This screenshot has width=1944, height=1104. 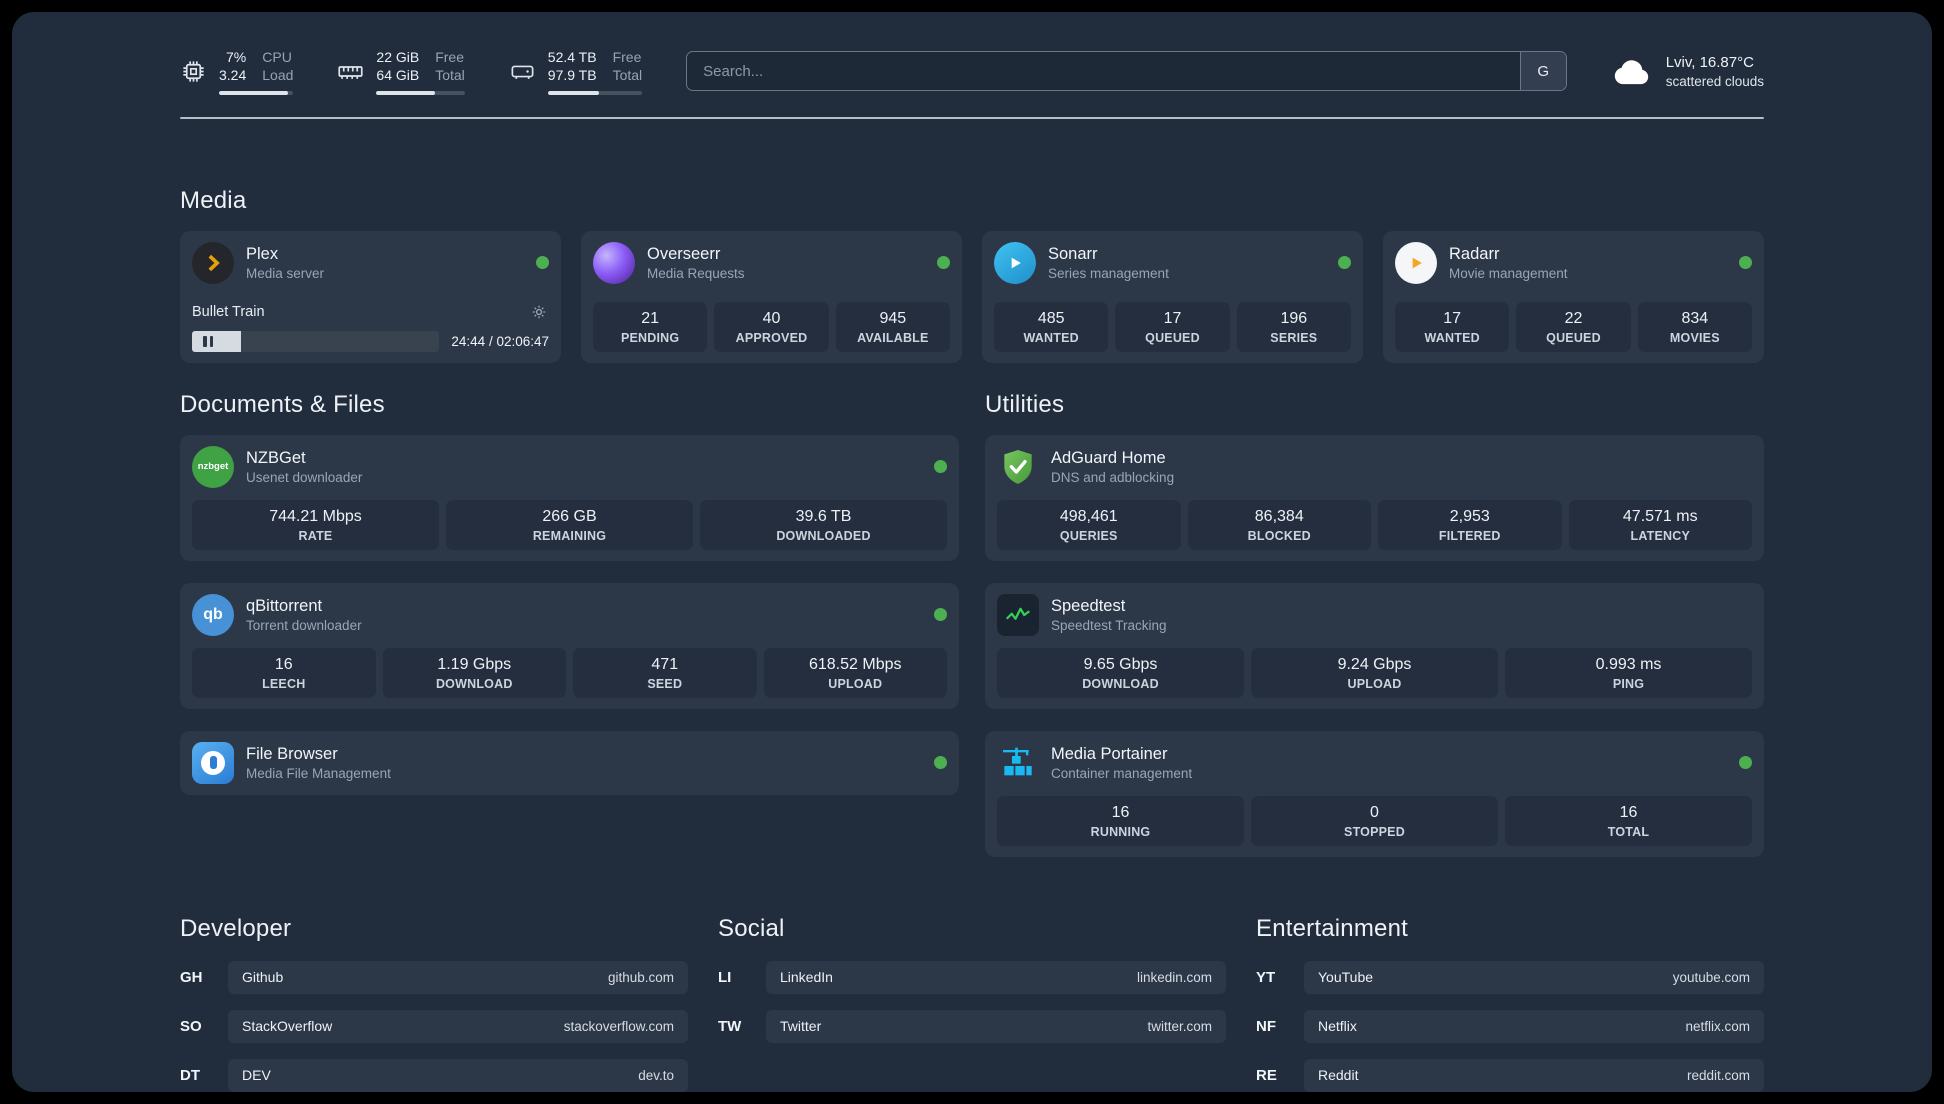 I want to click on bookmark-link-stackoverflow: StackOverflow stackoverflow.com, so click(x=458, y=1026).